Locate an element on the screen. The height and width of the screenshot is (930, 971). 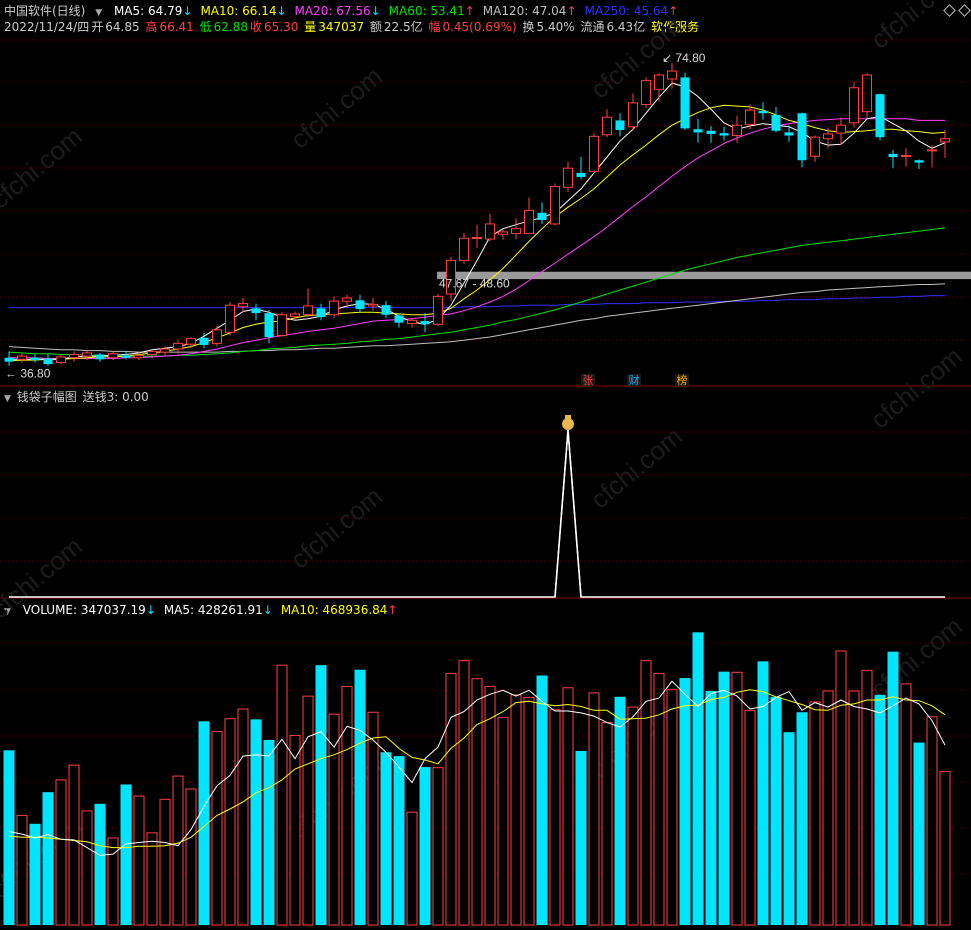
money-bag-body is located at coordinates (568, 424).